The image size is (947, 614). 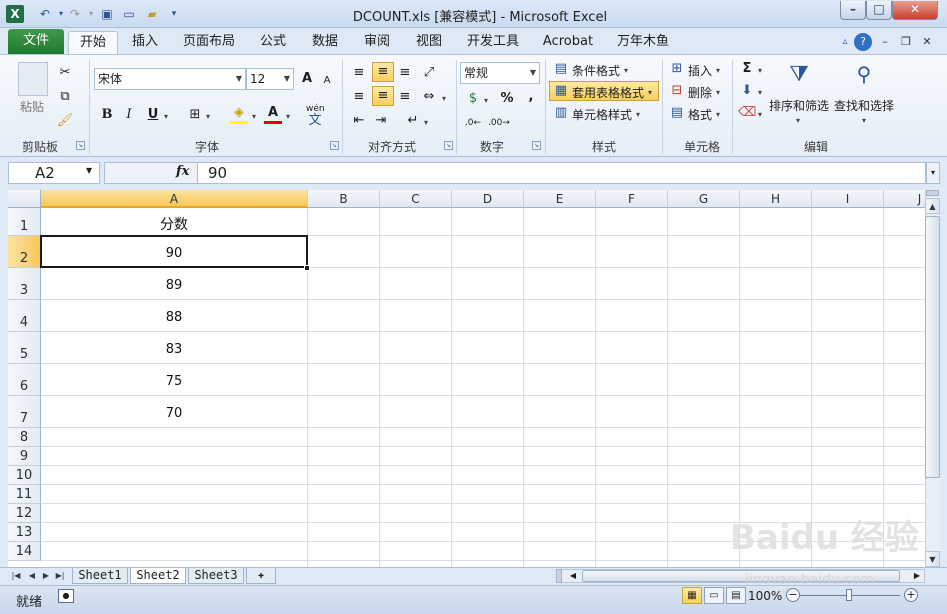 What do you see at coordinates (626, 70) in the screenshot?
I see `conditional-format-dropdown-icon: ▾` at bounding box center [626, 70].